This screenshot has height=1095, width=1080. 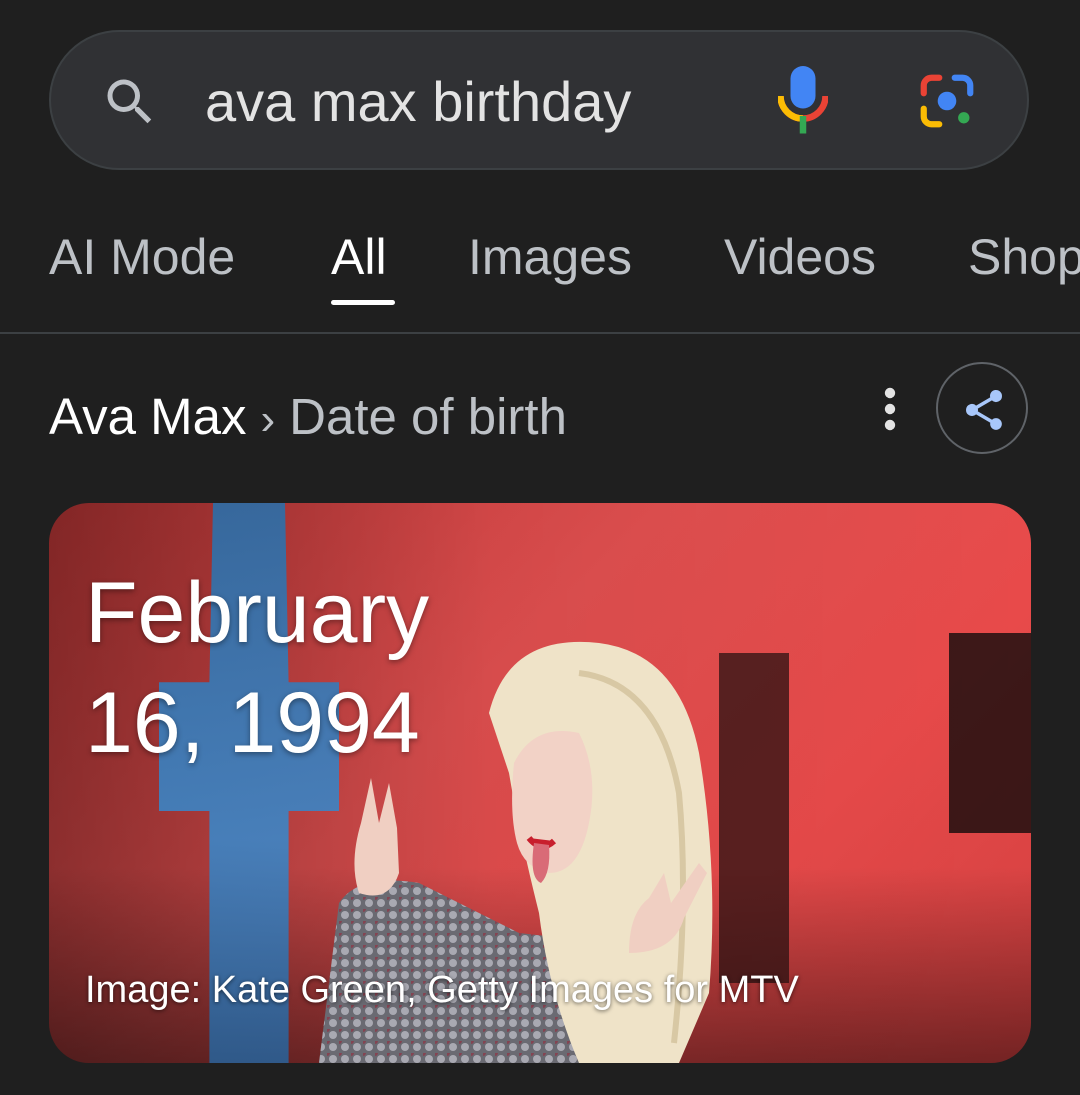 I want to click on microphone-icon, so click(x=803, y=101).